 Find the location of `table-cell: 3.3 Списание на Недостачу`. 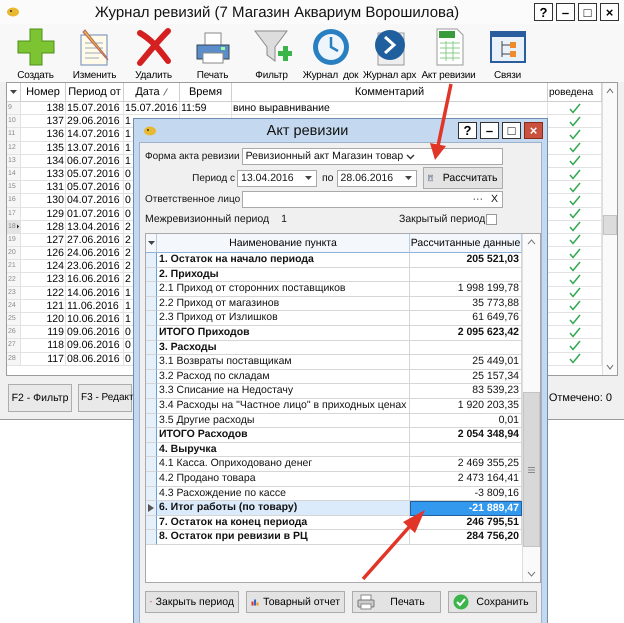

table-cell: 3.3 Списание на Недостачу is located at coordinates (283, 391).